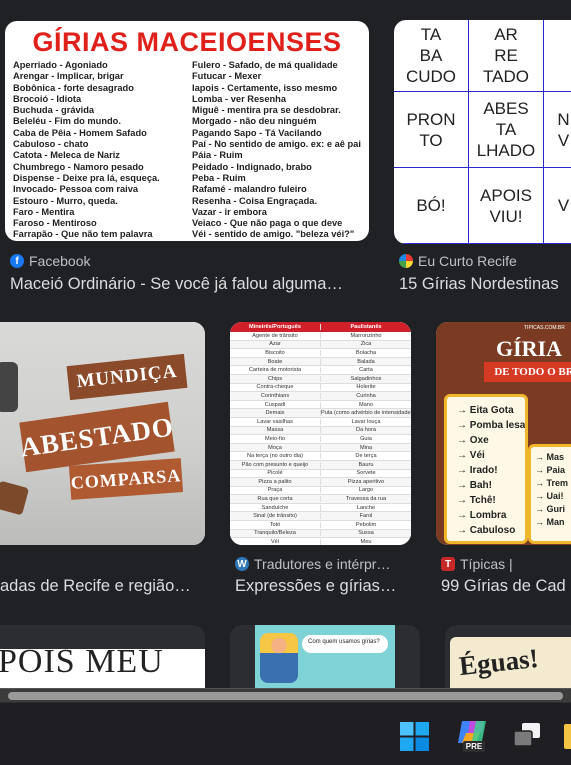  I want to click on table-cell: Pão com presunto e queijo, so click(275, 464).